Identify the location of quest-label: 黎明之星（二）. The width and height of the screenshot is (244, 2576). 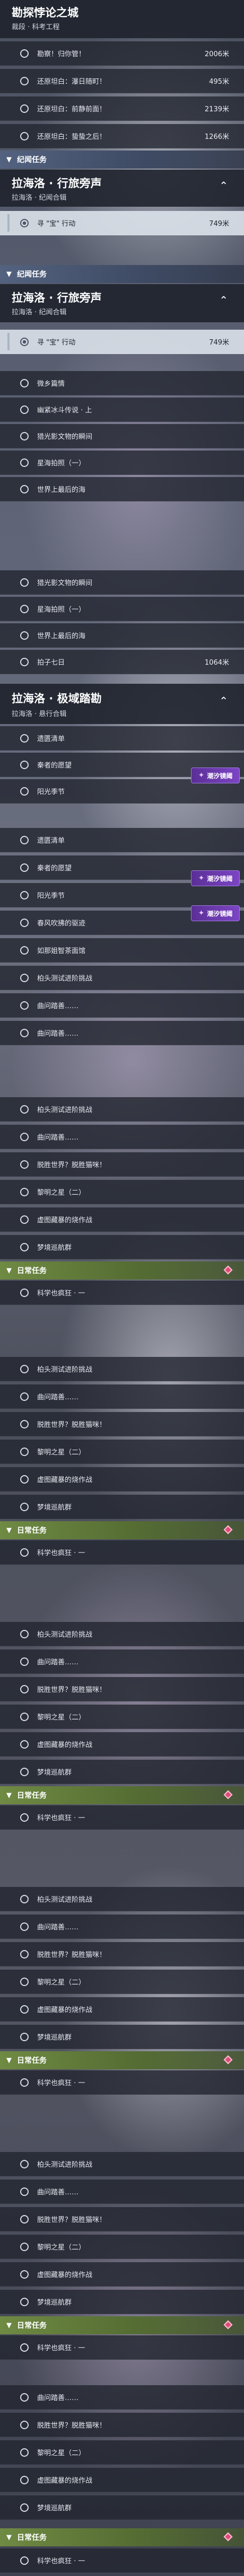
(62, 2453).